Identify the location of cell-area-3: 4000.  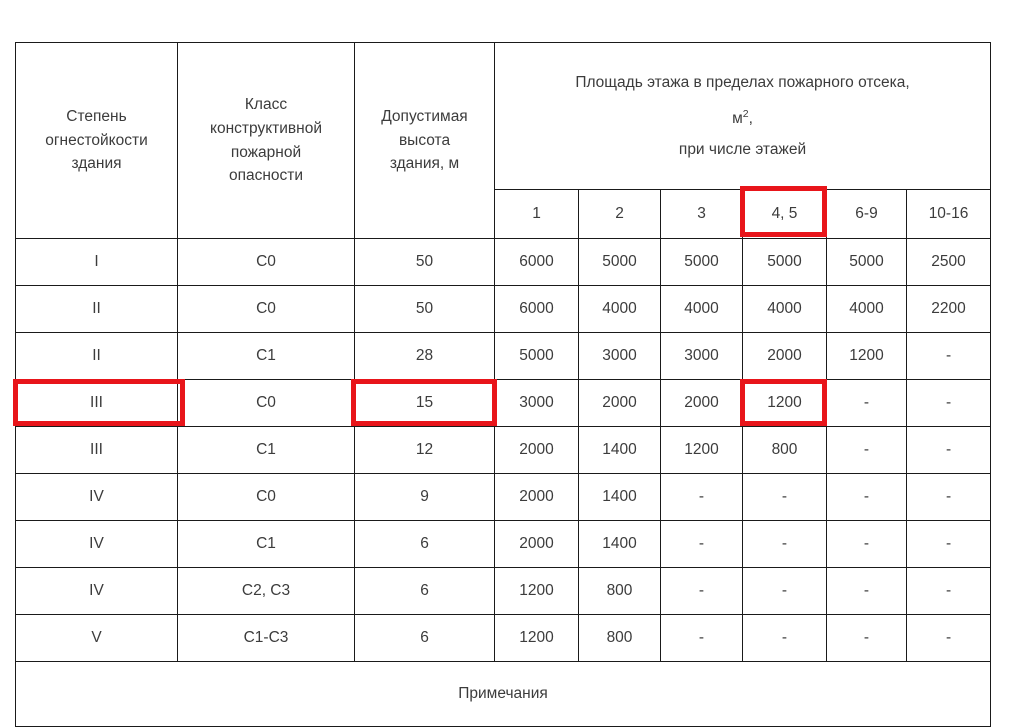
(701, 309).